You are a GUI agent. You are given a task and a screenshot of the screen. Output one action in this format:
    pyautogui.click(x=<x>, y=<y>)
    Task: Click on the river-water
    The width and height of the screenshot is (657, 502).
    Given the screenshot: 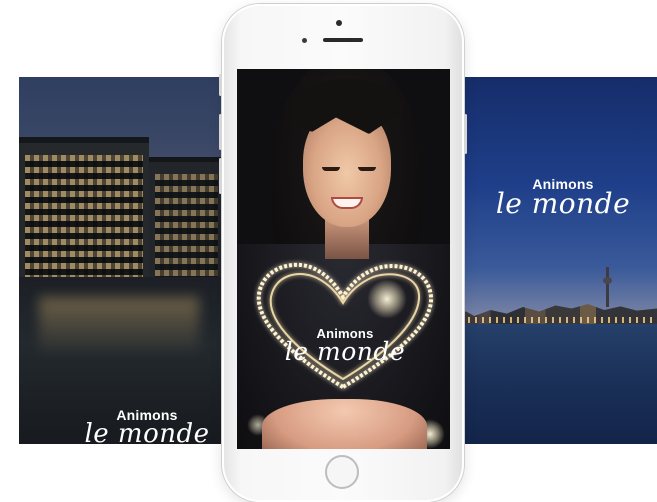 What is the action you would take?
    pyautogui.click(x=555, y=384)
    